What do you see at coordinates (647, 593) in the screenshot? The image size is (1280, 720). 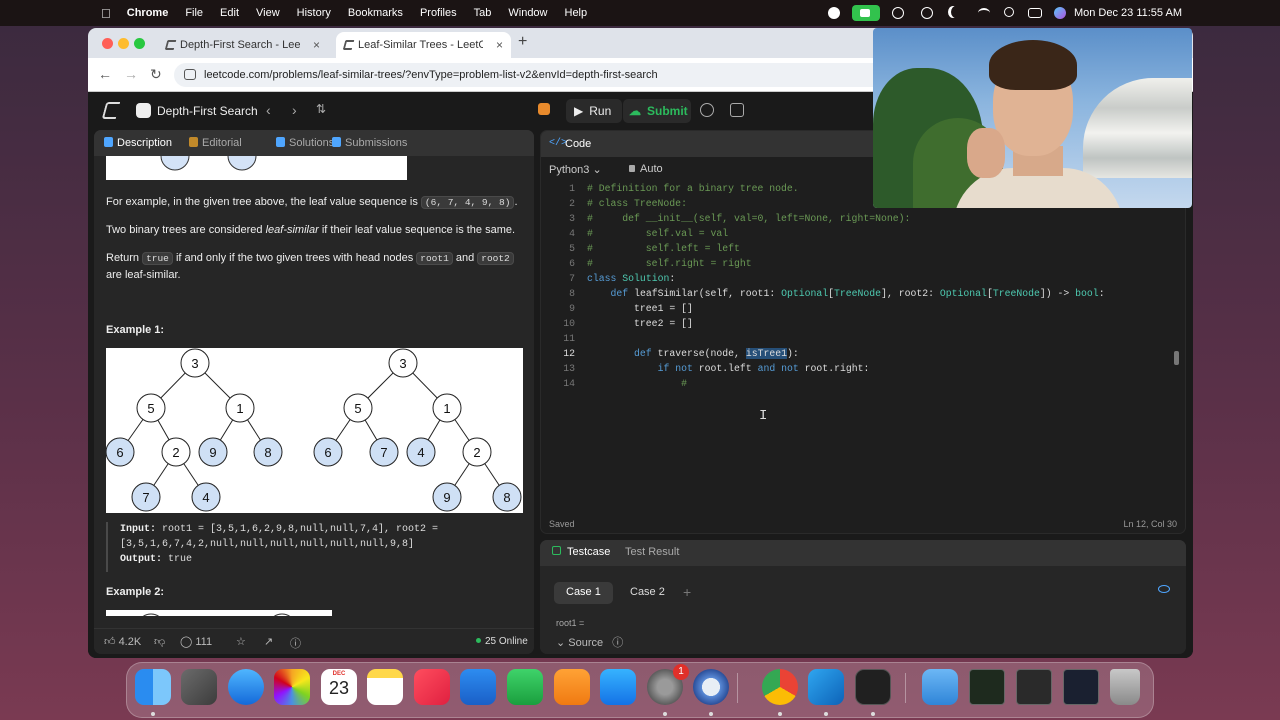 I see `case-2-tab: Case 2` at bounding box center [647, 593].